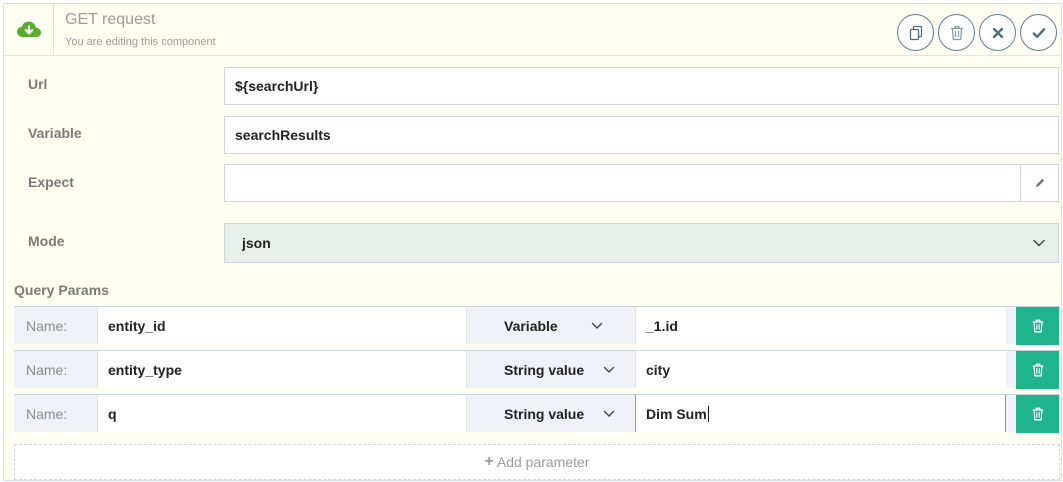 This screenshot has height=482, width=1063. I want to click on expect-edit-button, so click(1039, 183).